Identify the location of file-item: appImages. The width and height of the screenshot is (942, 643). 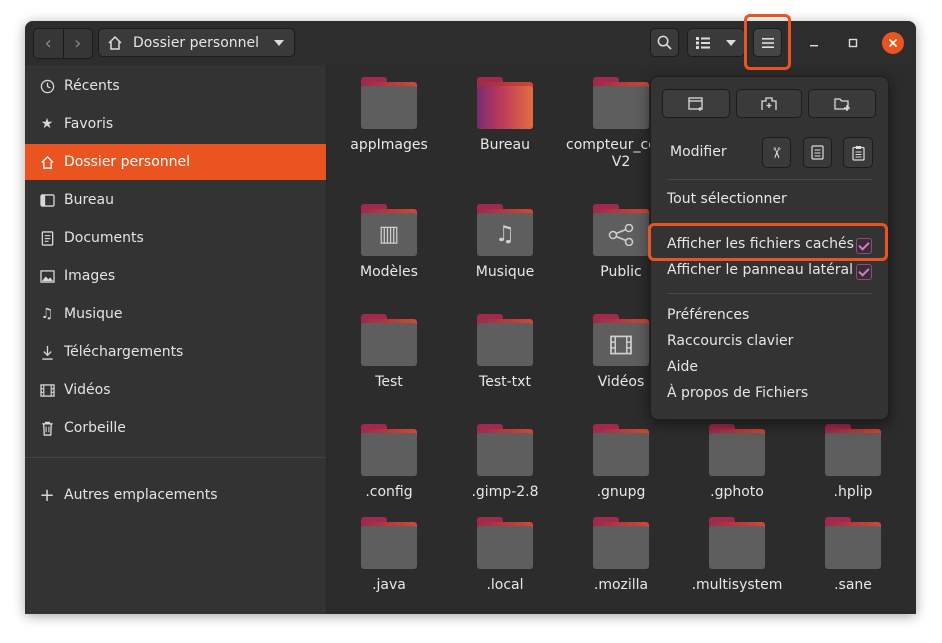
(389, 115).